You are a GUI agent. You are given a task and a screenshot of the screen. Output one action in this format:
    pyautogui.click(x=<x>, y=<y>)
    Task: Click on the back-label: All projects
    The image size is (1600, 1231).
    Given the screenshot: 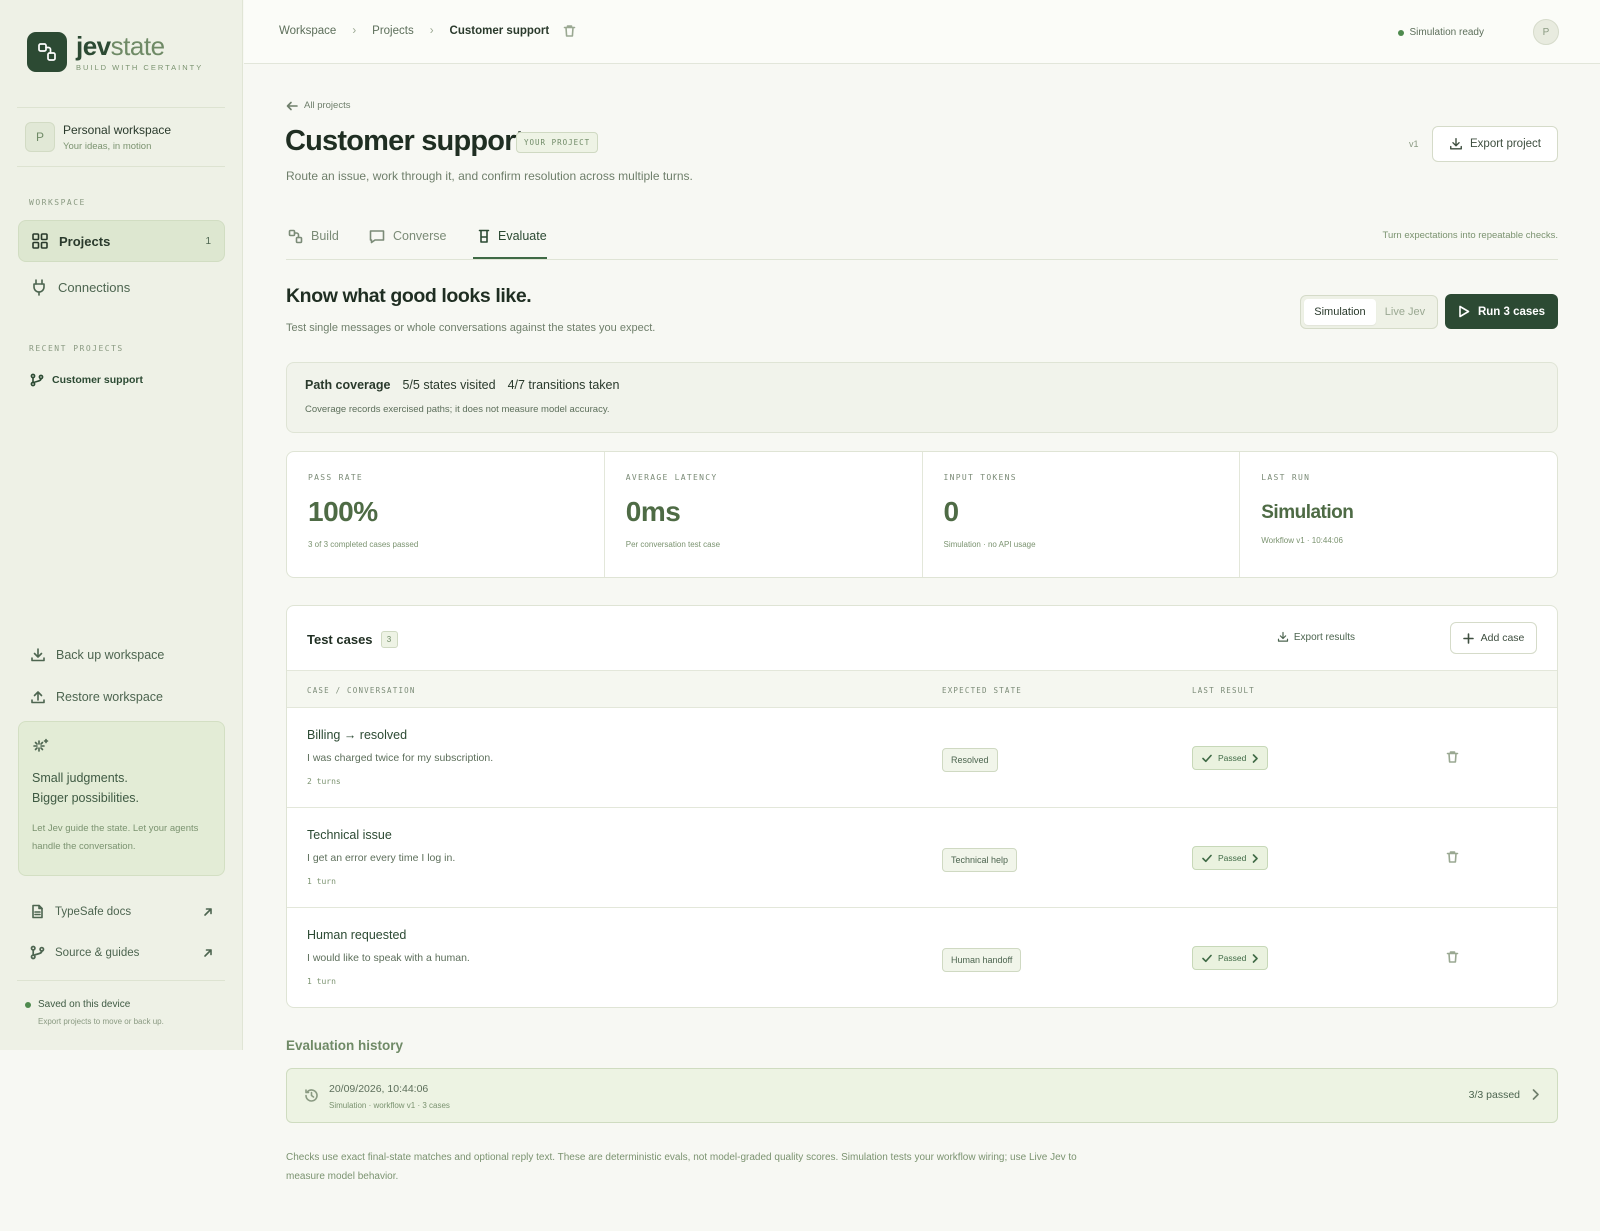 What is the action you would take?
    pyautogui.click(x=327, y=105)
    